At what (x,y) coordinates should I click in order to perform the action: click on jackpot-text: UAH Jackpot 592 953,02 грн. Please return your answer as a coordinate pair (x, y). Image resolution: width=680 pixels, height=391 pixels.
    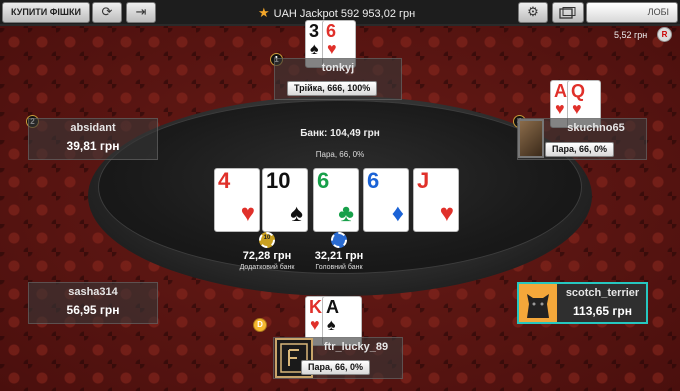
    Looking at the image, I should click on (344, 14).